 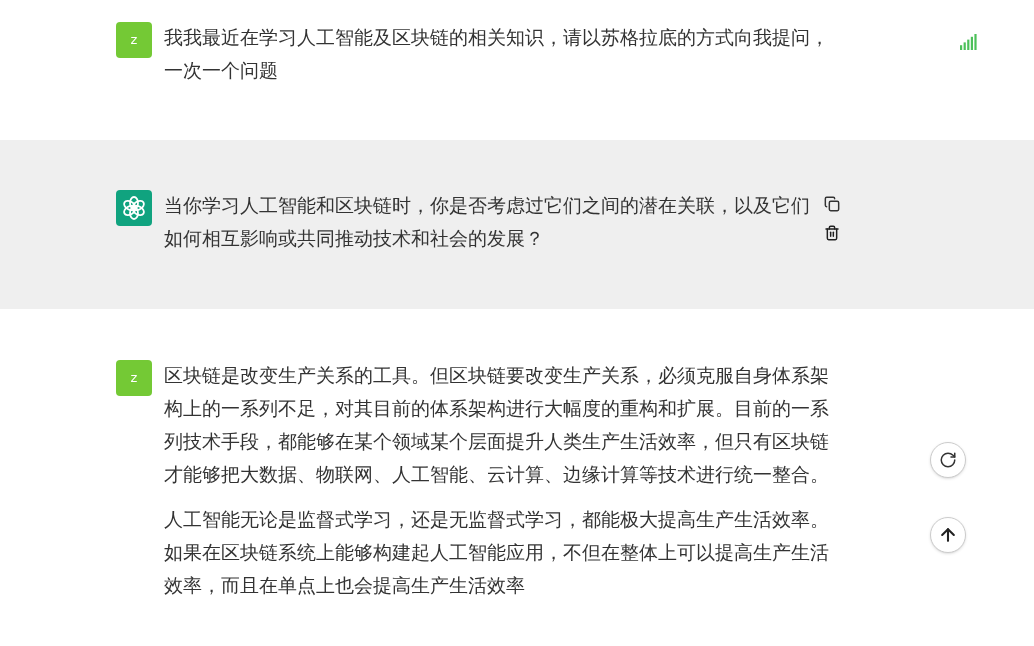 I want to click on signal-icon, so click(x=969, y=42).